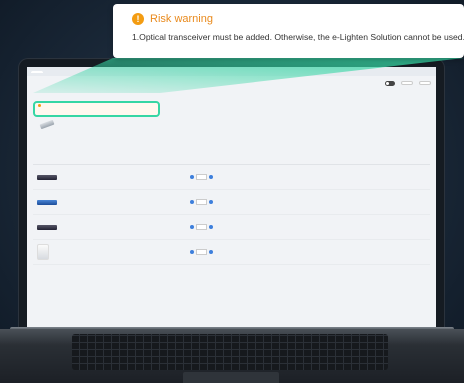 Image resolution: width=464 pixels, height=383 pixels. I want to click on risk-warning-title: Risk warning, so click(181, 19).